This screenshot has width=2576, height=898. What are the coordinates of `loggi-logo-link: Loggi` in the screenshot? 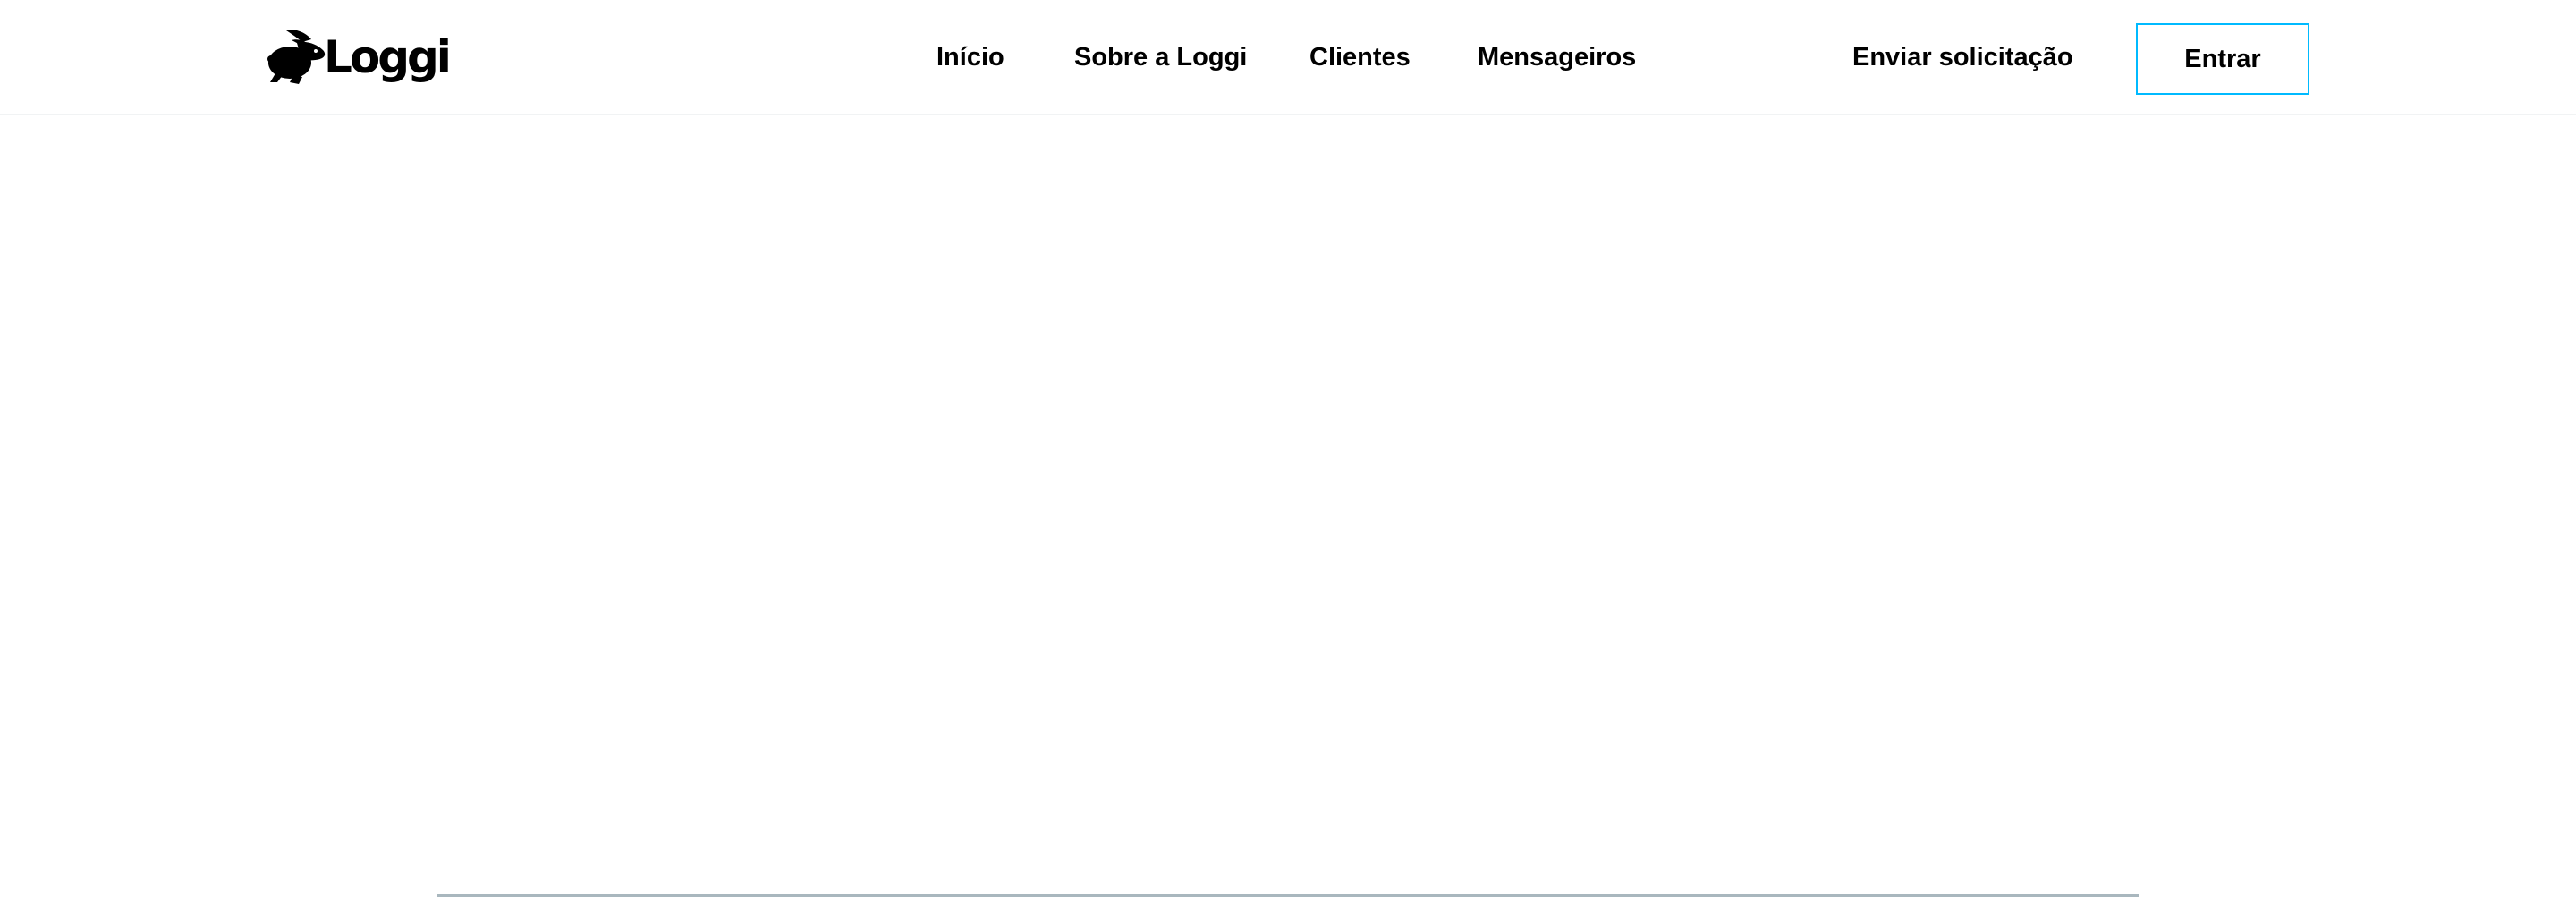 It's located at (359, 57).